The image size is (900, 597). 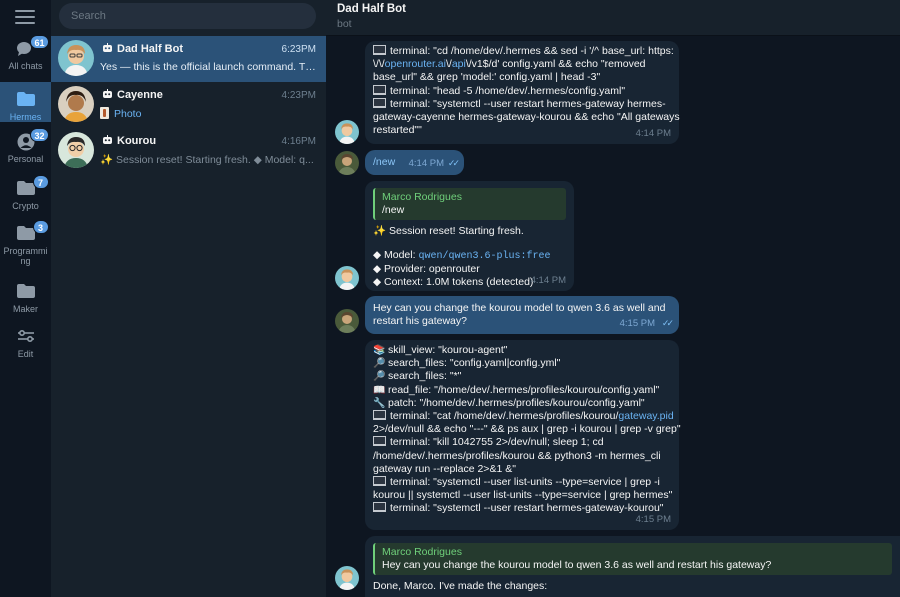 What do you see at coordinates (484, 256) in the screenshot?
I see `model-code: qwen/qwen3.6-plus:free` at bounding box center [484, 256].